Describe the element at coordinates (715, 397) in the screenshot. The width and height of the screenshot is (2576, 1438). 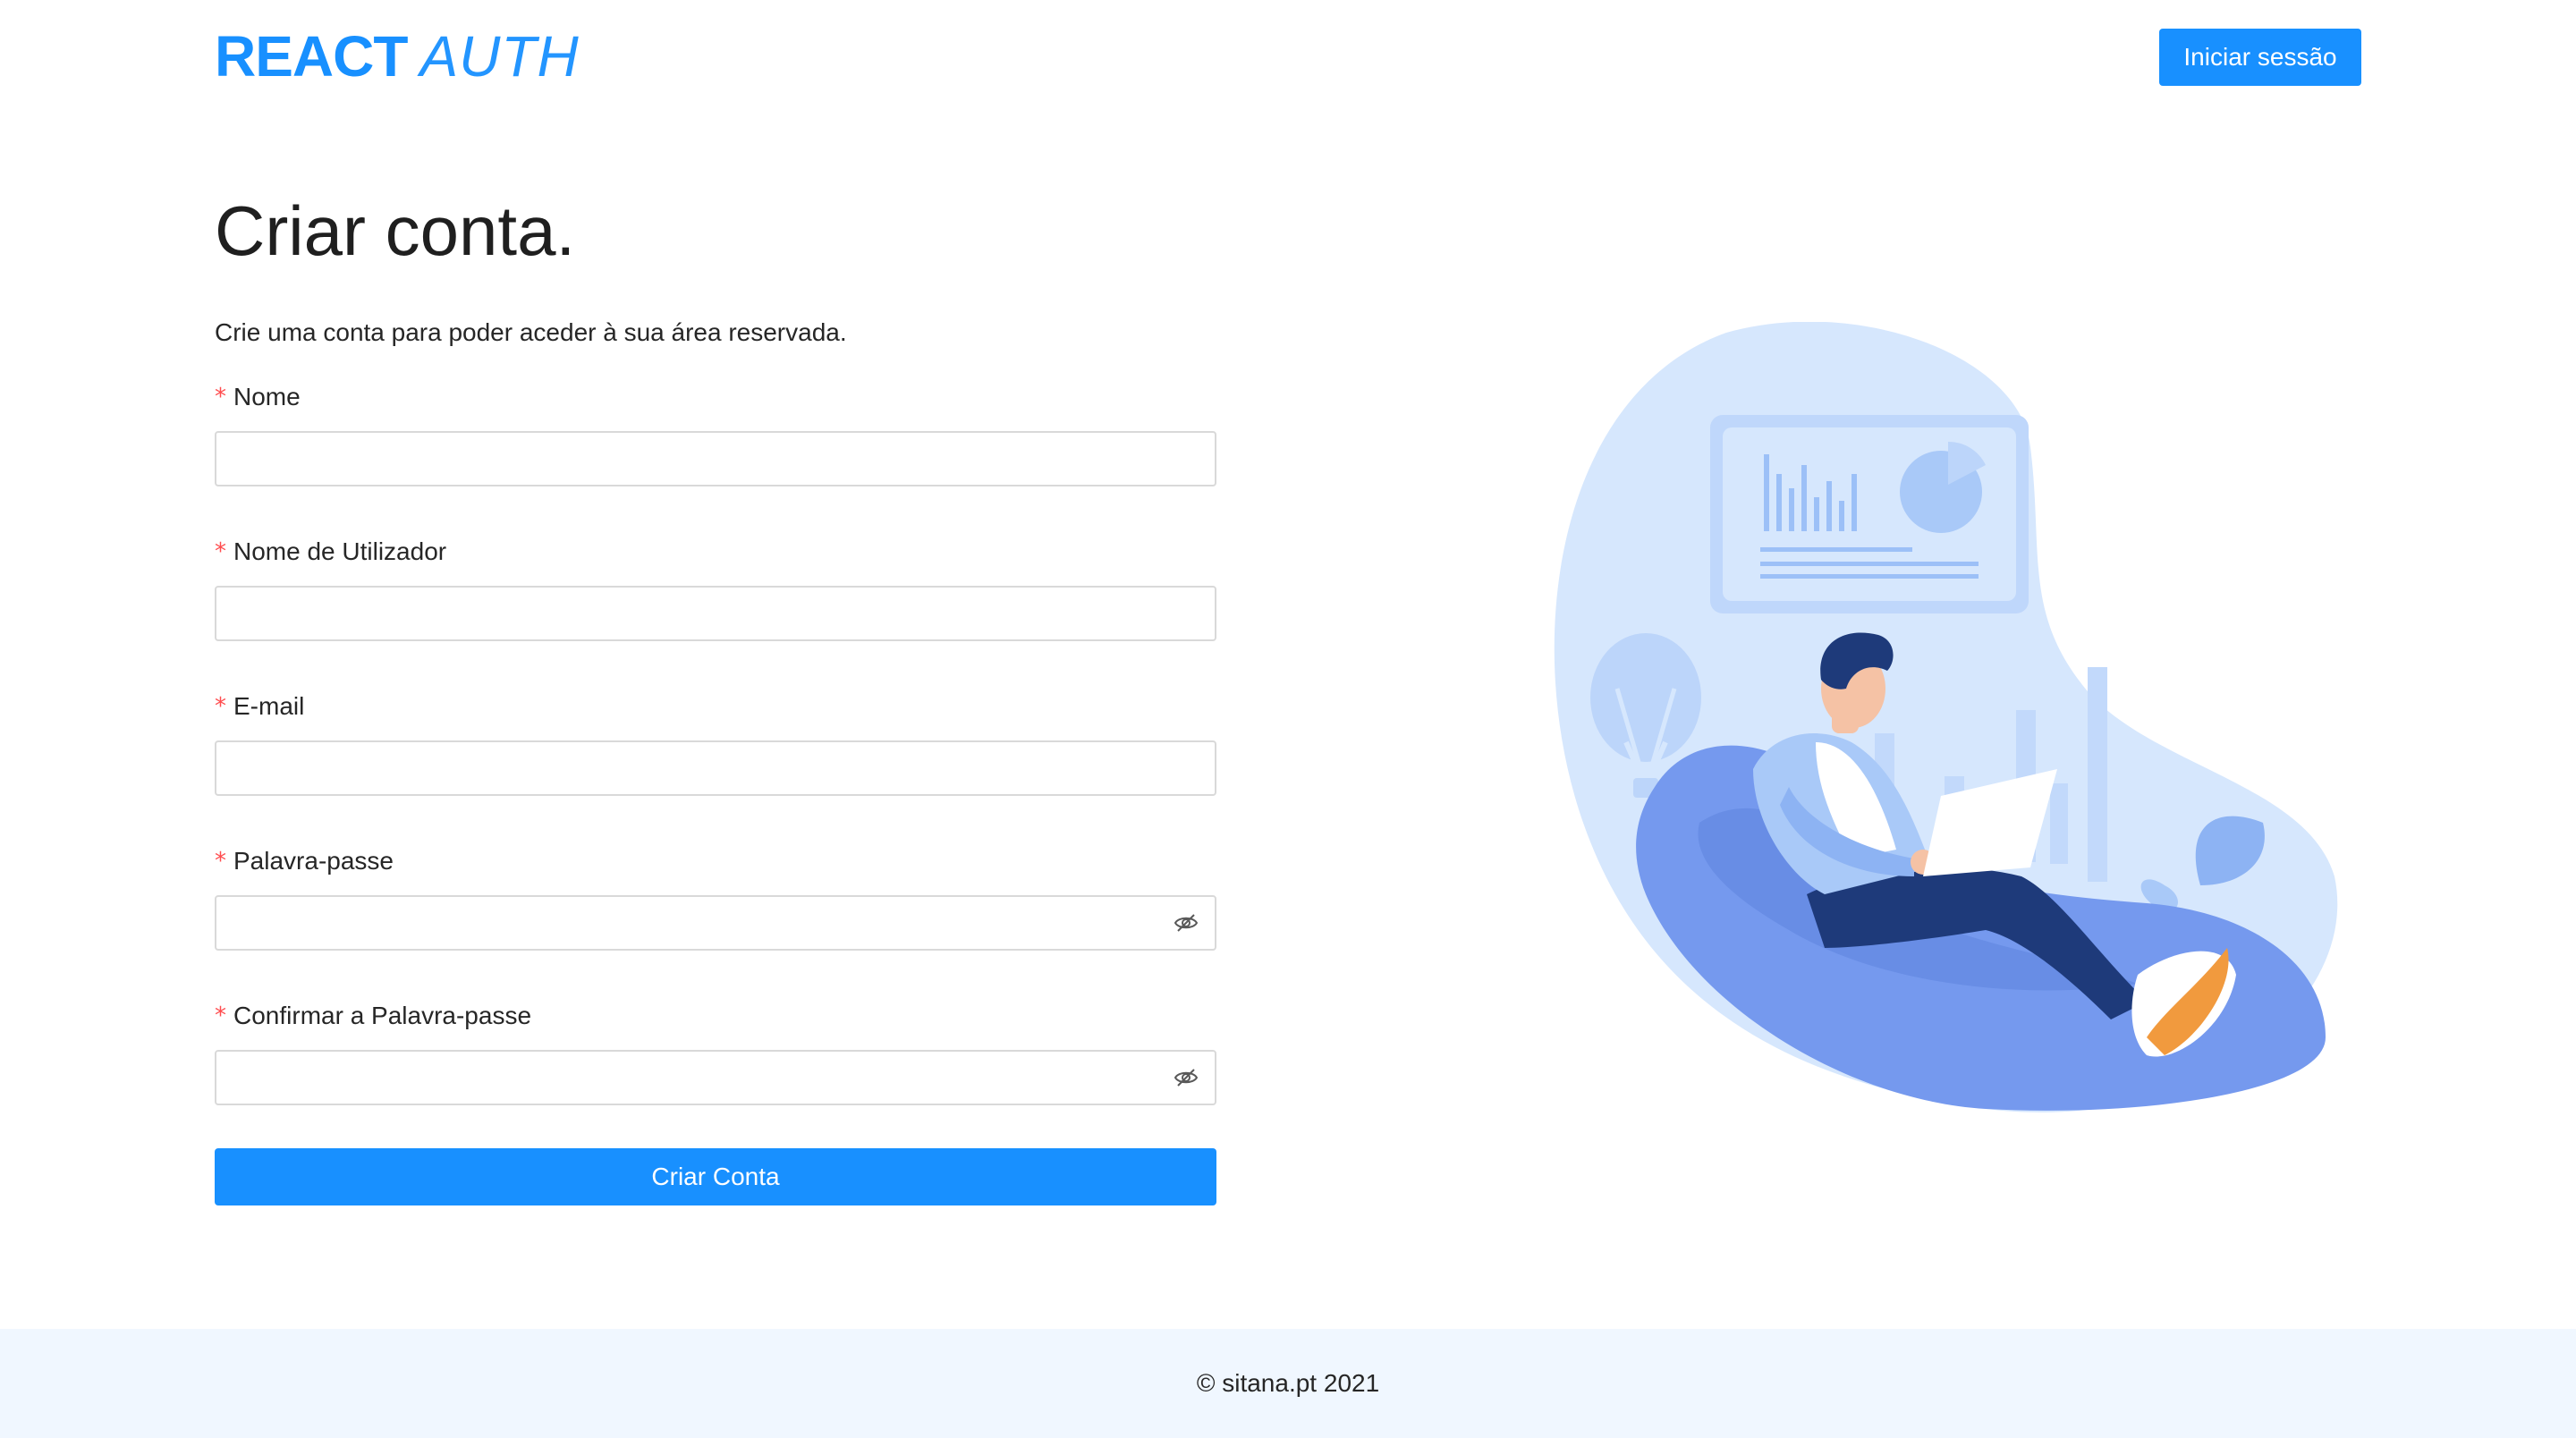
I see `name-label: * Nome` at that location.